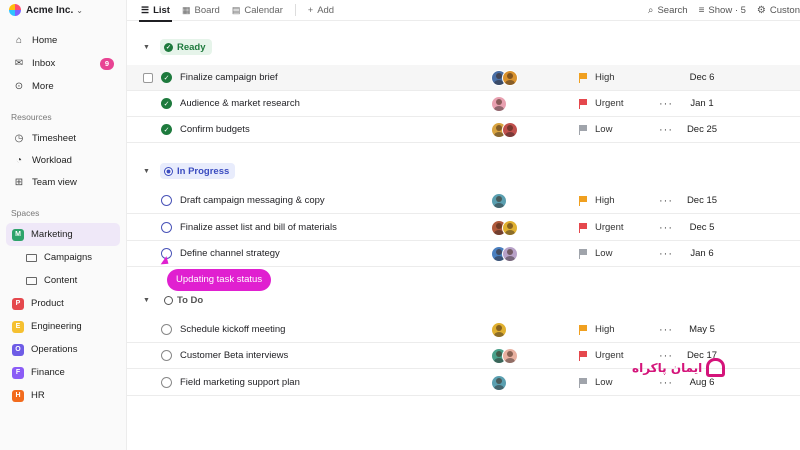  Describe the element at coordinates (155, 11) in the screenshot. I see `tab-list: ☰ List` at that location.